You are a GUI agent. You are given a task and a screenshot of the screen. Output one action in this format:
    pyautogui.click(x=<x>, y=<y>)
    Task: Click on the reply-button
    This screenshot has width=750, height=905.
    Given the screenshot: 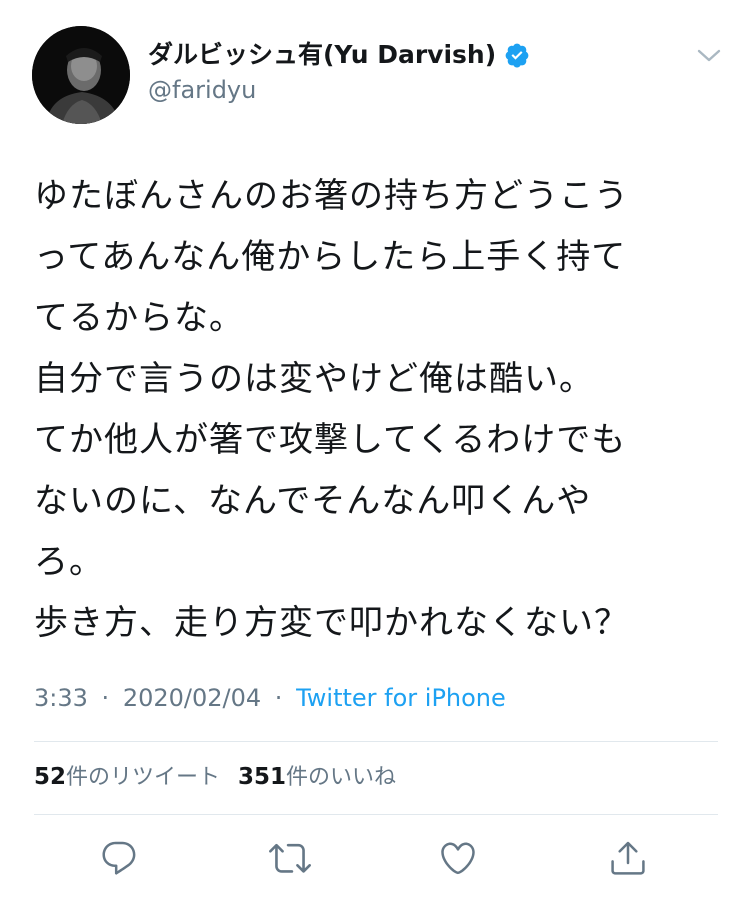 What is the action you would take?
    pyautogui.click(x=119, y=858)
    